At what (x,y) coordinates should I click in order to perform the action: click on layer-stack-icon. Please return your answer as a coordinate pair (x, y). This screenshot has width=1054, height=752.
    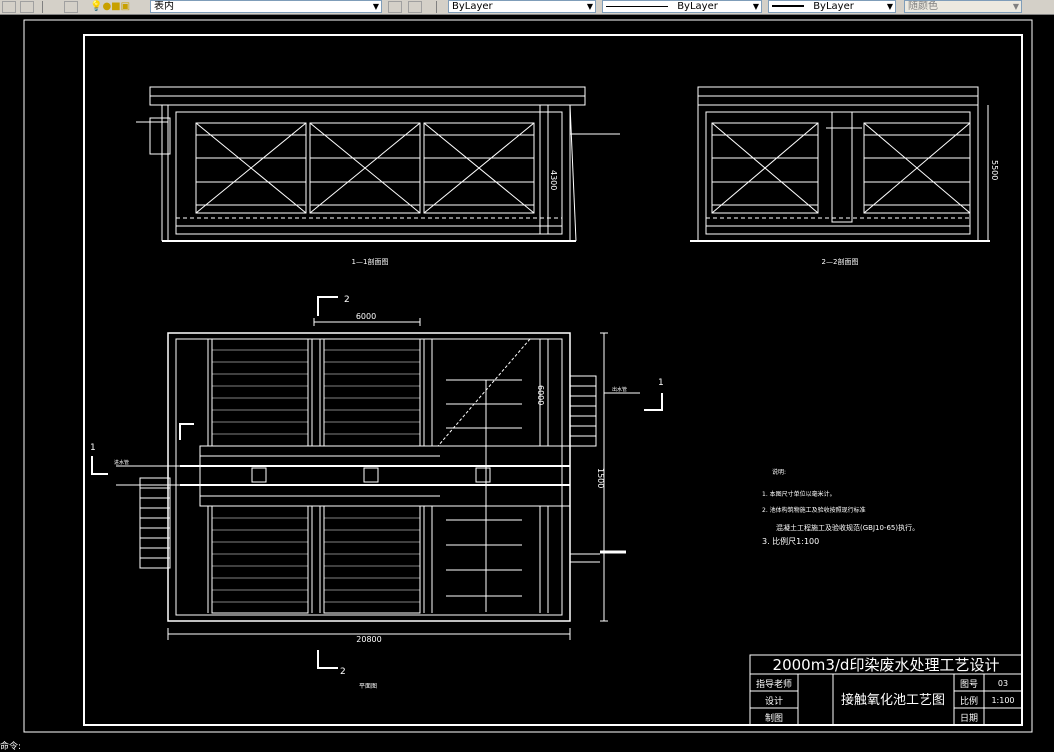
    Looking at the image, I should click on (71, 7).